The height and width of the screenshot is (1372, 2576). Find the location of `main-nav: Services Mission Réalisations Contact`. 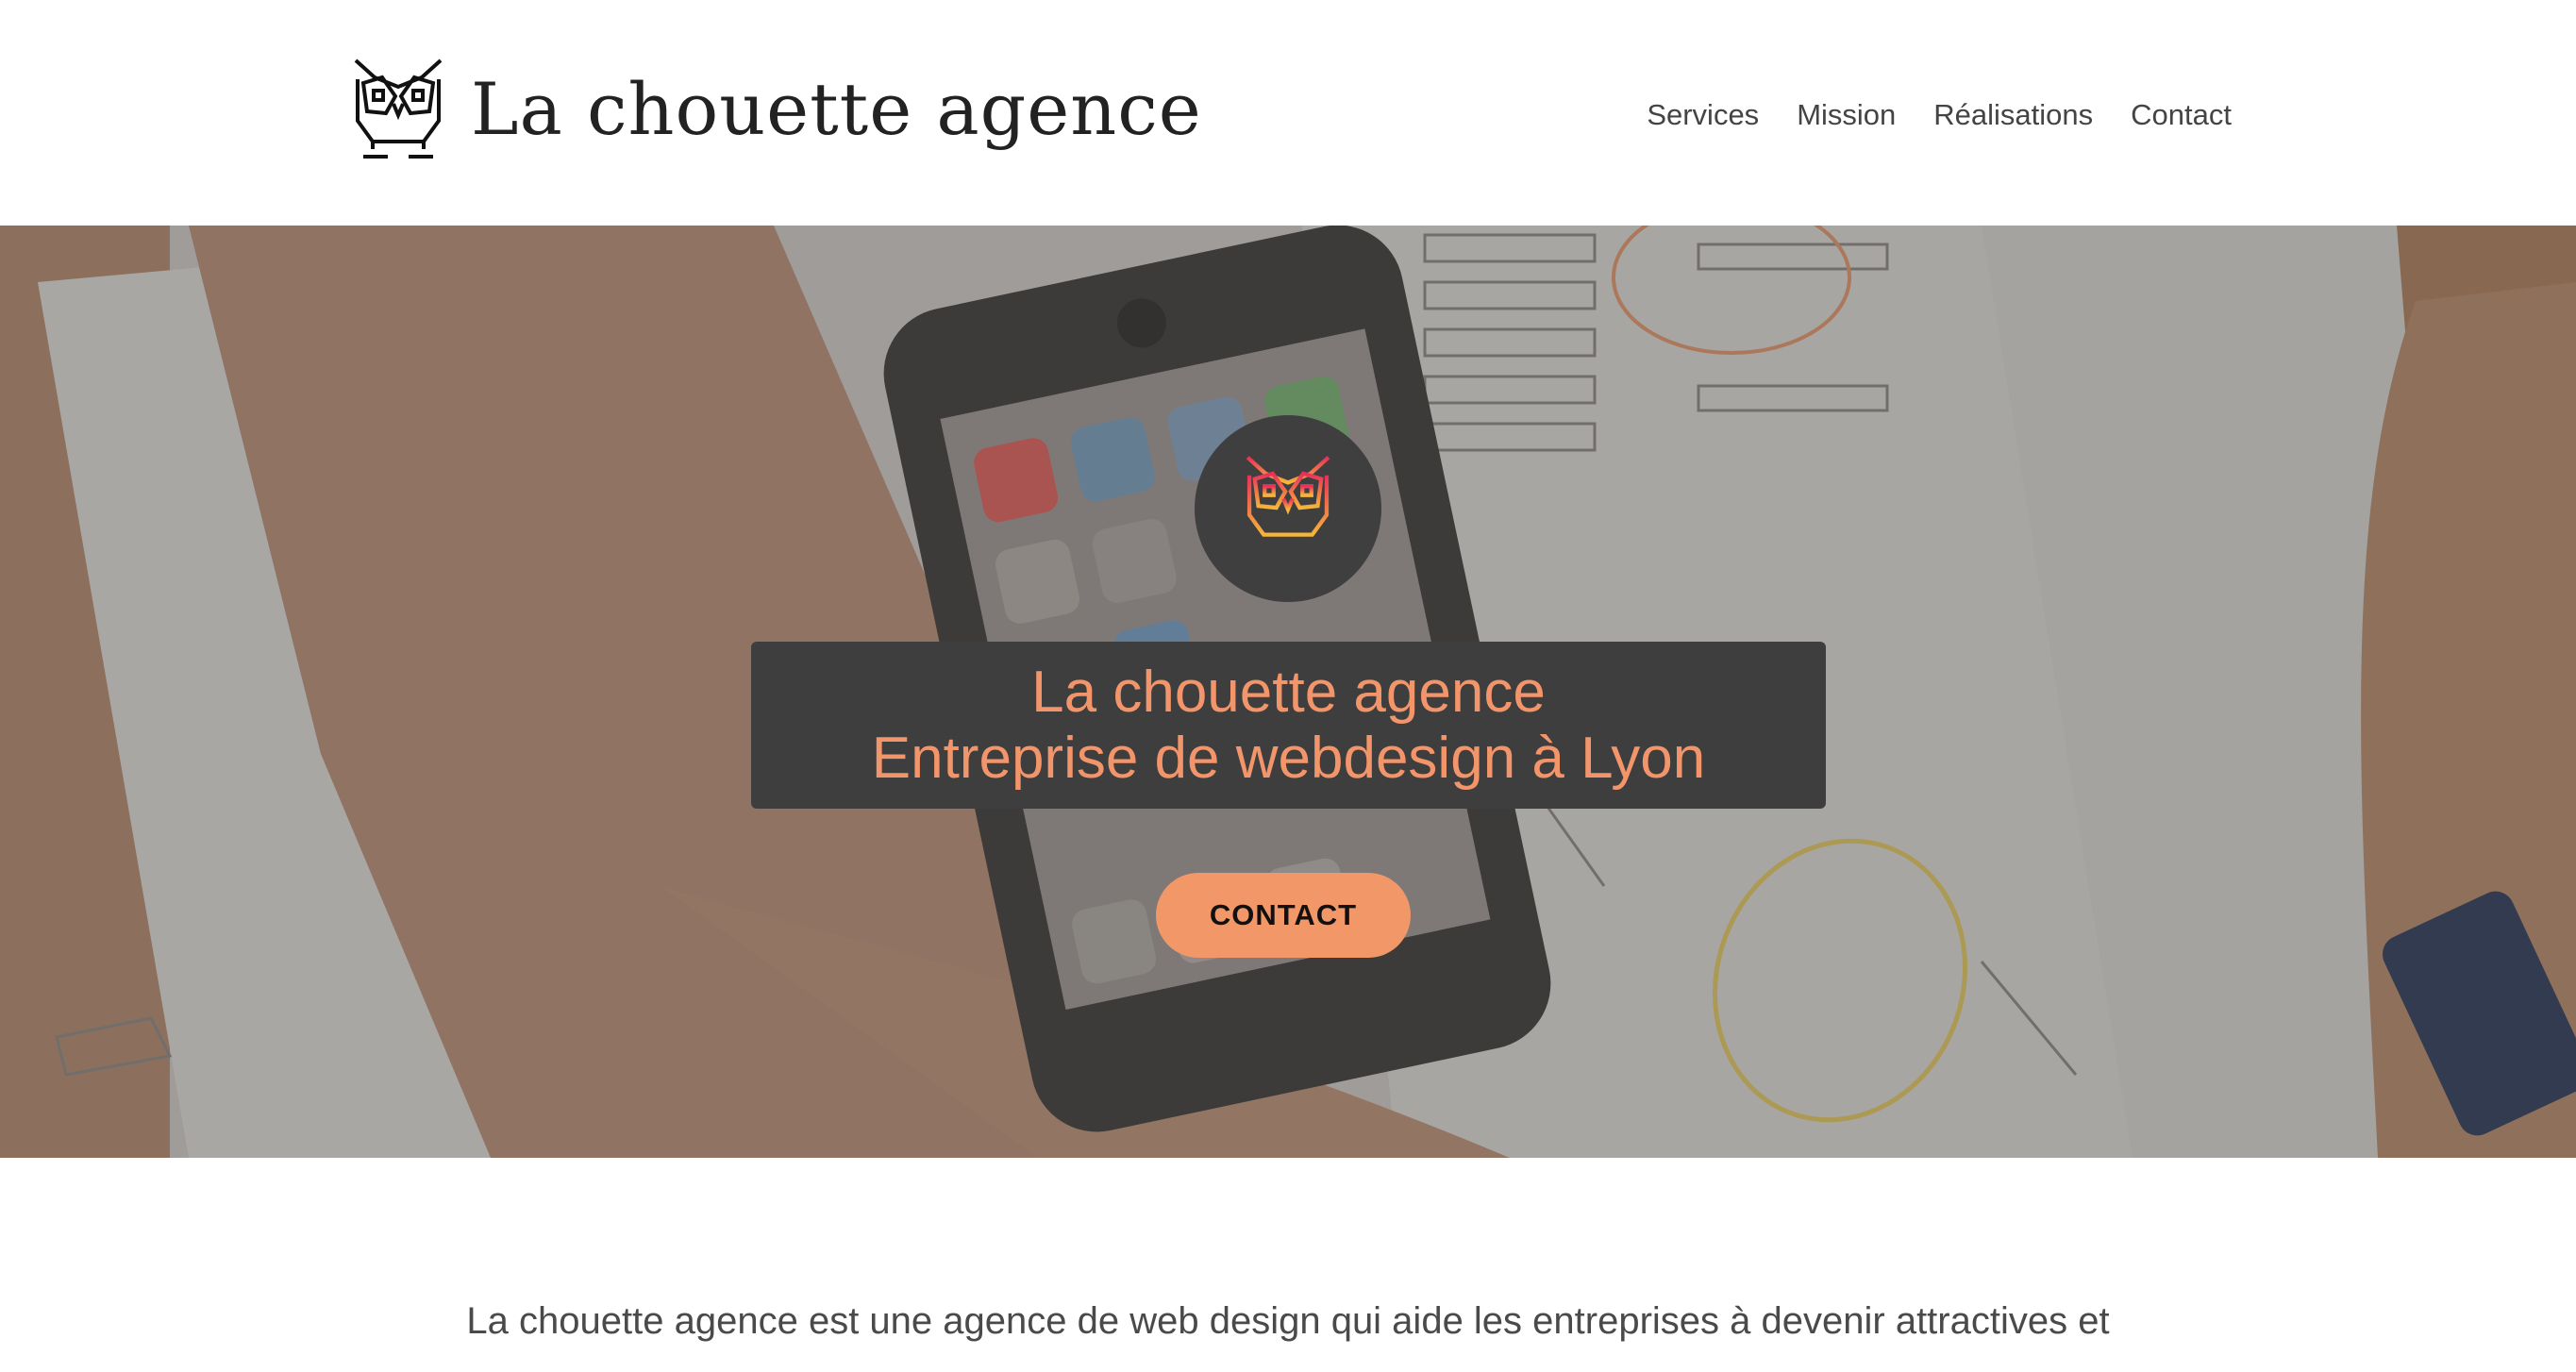

main-nav: Services Mission Réalisations Contact is located at coordinates (1939, 115).